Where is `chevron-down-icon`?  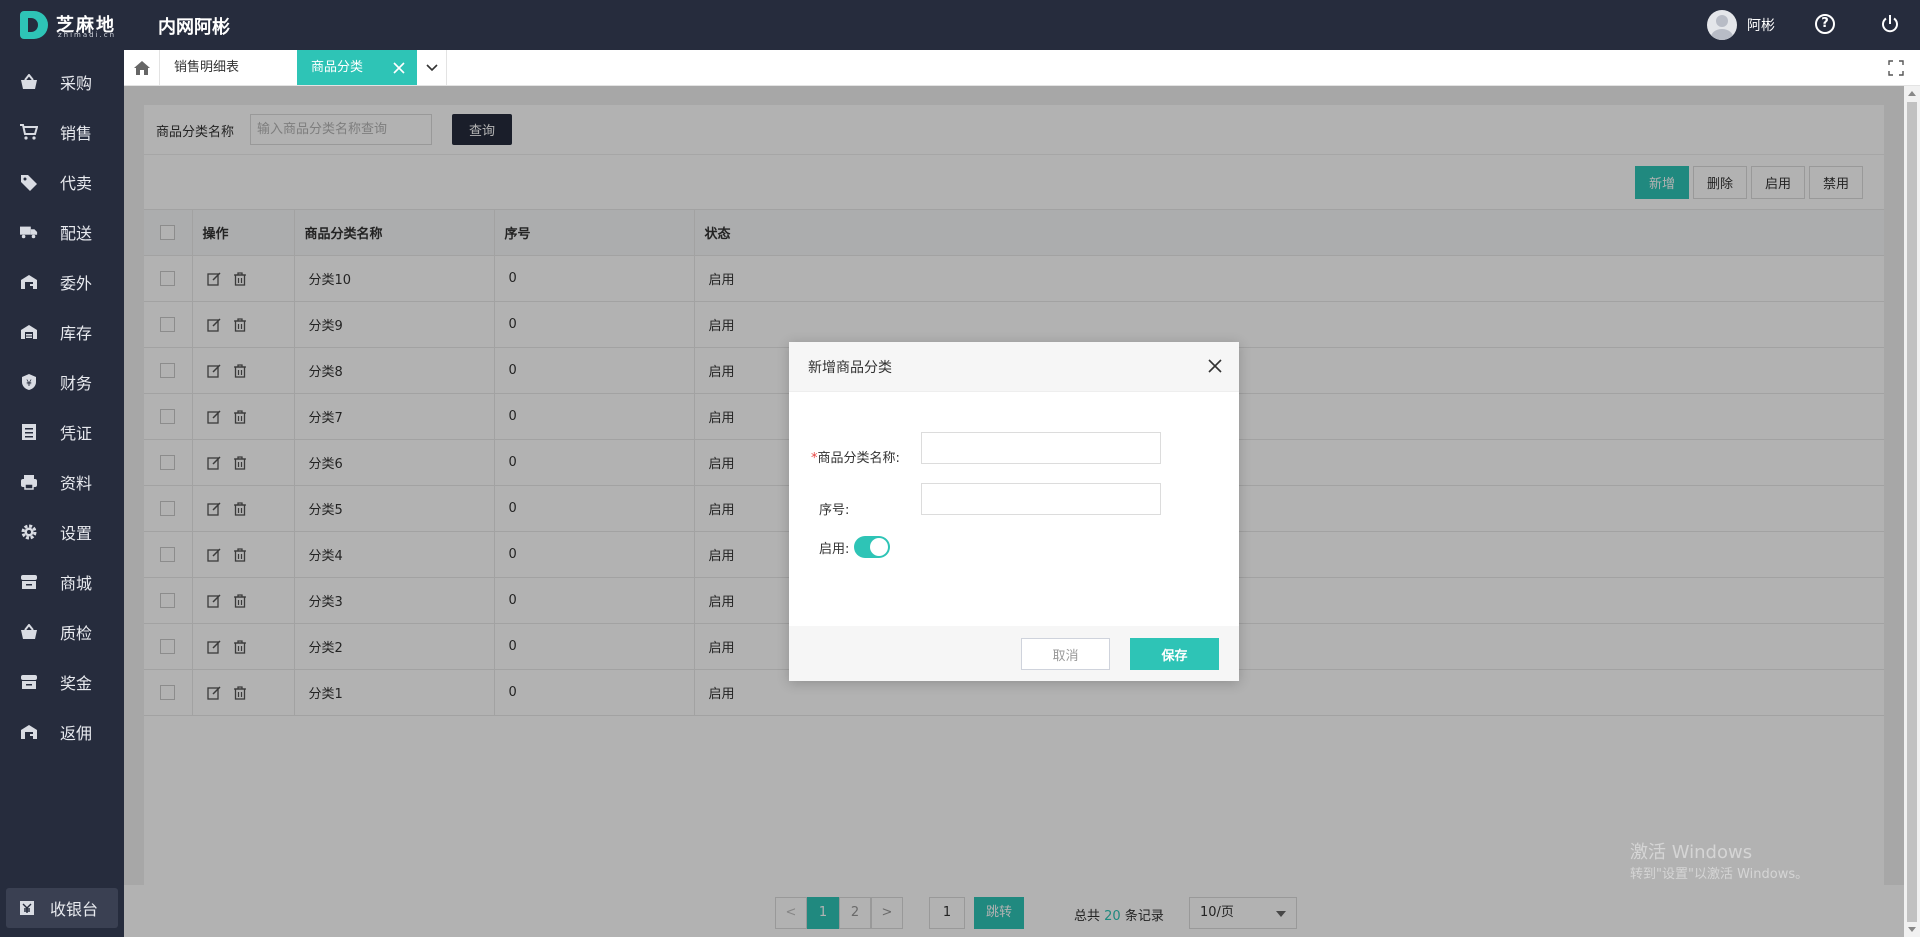
chevron-down-icon is located at coordinates (431, 67).